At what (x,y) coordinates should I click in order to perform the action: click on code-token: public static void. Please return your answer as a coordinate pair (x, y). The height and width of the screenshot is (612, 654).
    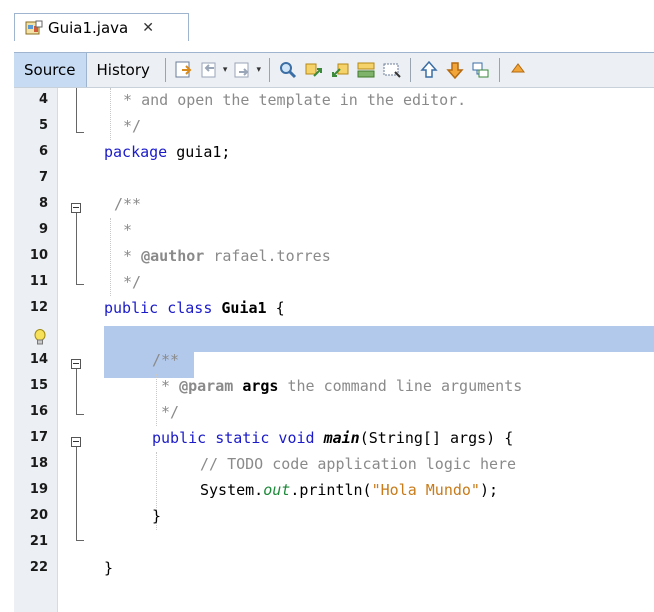
    Looking at the image, I should click on (233, 438).